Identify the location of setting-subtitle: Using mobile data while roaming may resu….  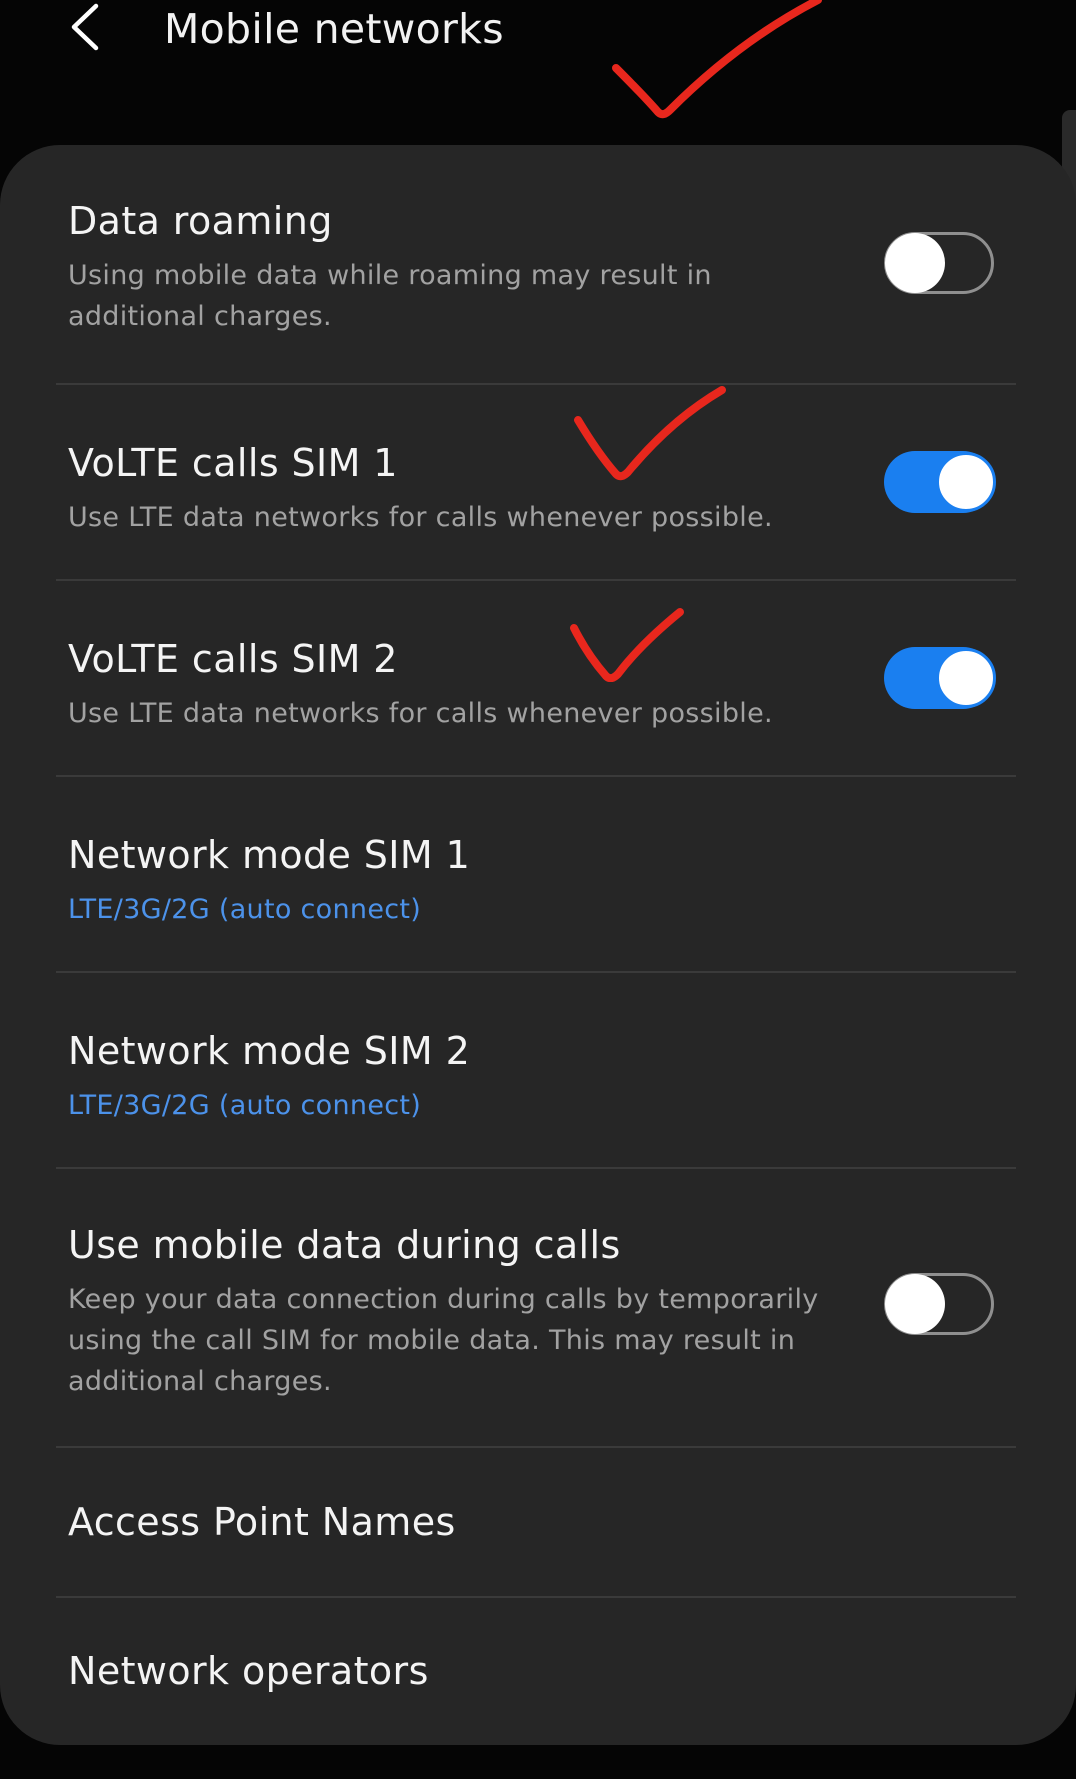
(390, 296).